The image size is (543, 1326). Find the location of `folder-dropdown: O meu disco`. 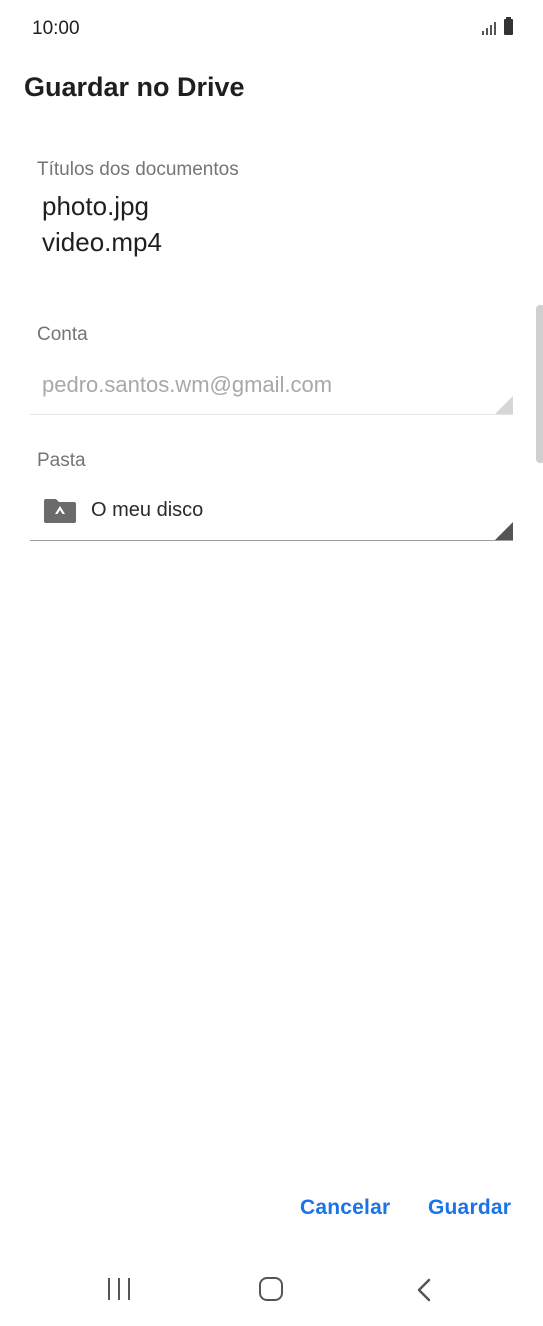

folder-dropdown: O meu disco is located at coordinates (123, 510).